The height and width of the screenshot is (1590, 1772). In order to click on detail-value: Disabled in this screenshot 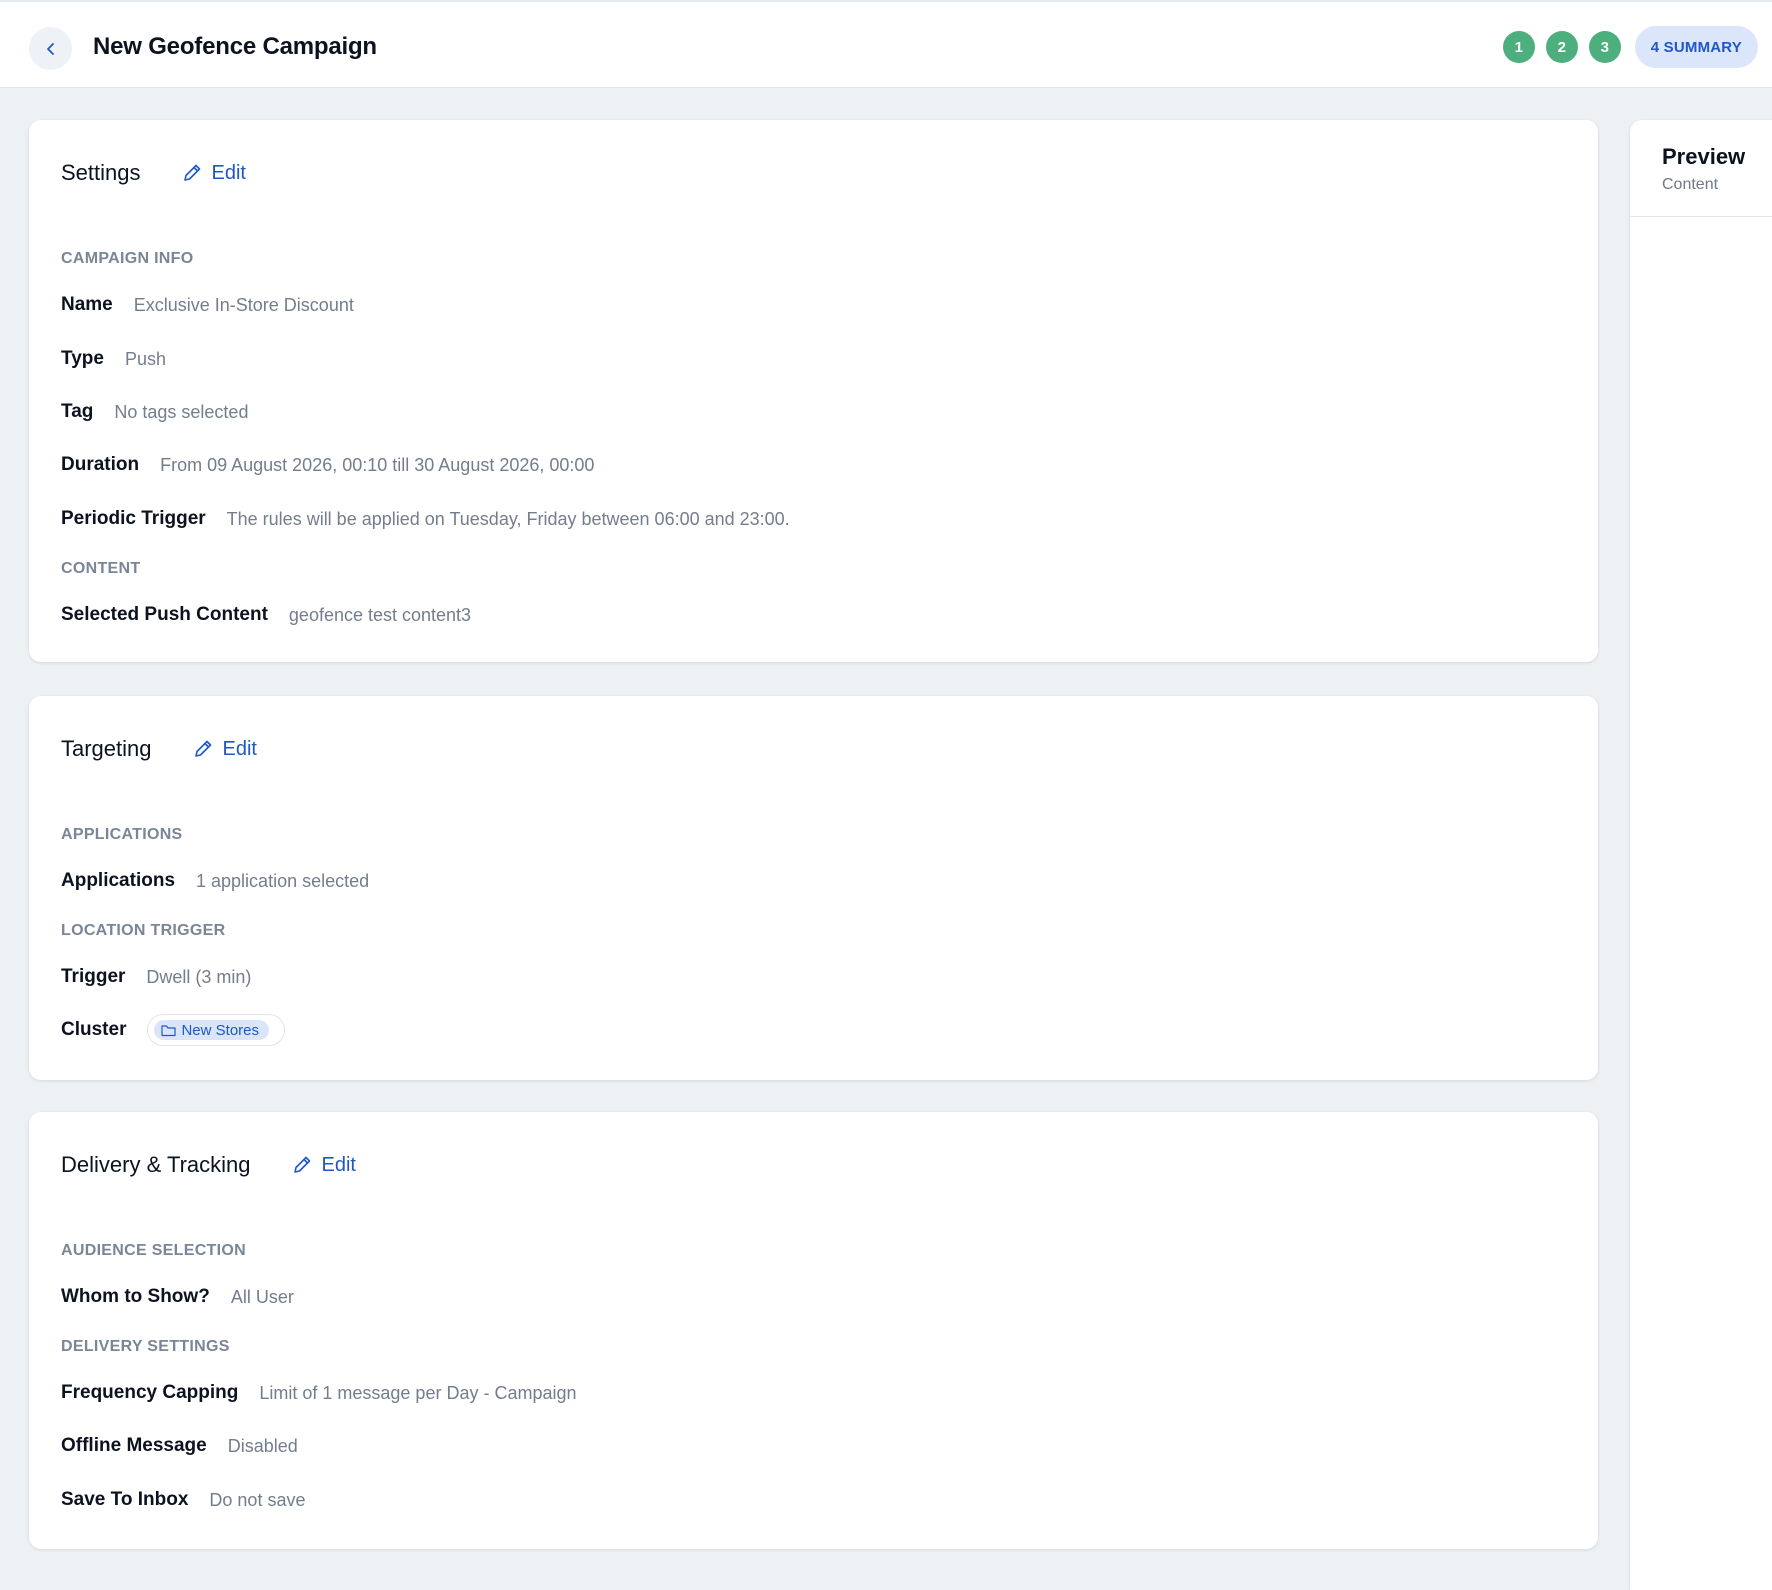, I will do `click(262, 1445)`.